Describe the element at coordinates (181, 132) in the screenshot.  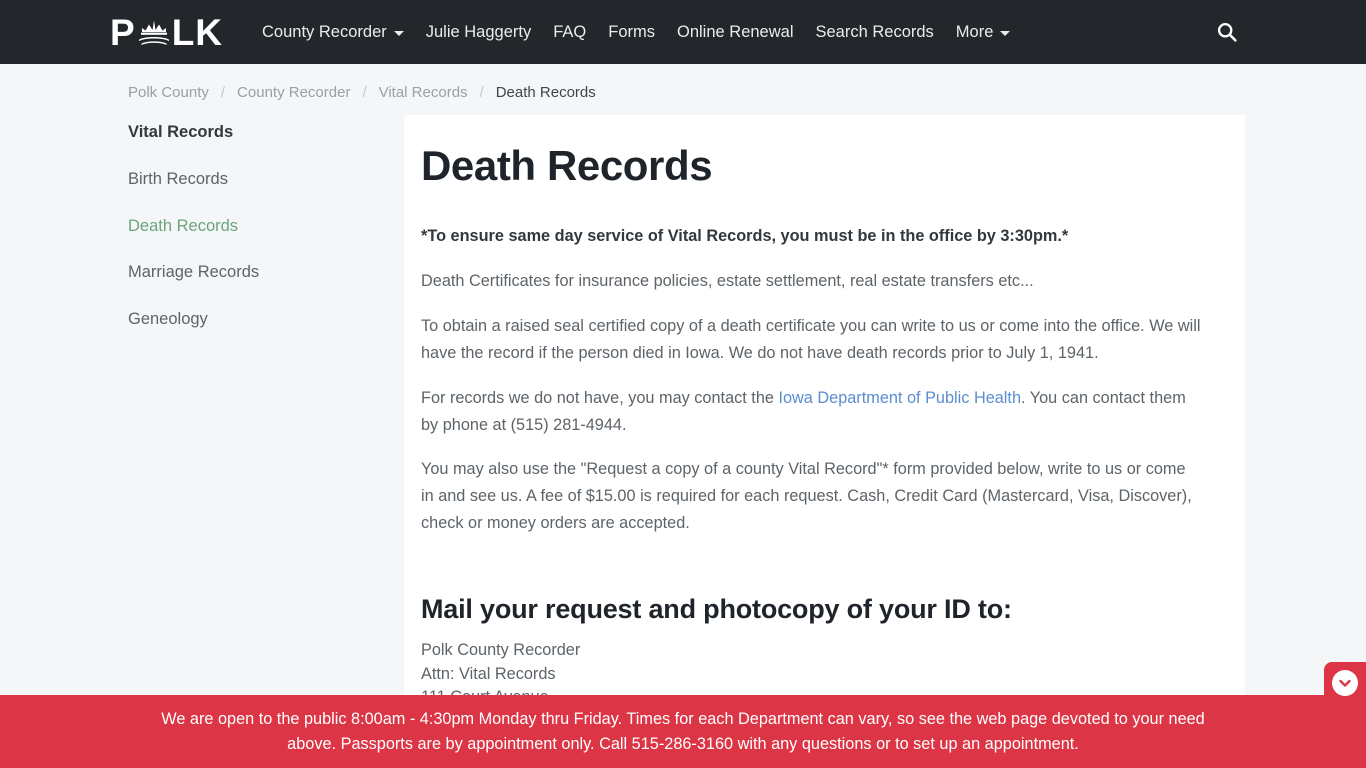
I see `sidebar-heading: Vital Records` at that location.